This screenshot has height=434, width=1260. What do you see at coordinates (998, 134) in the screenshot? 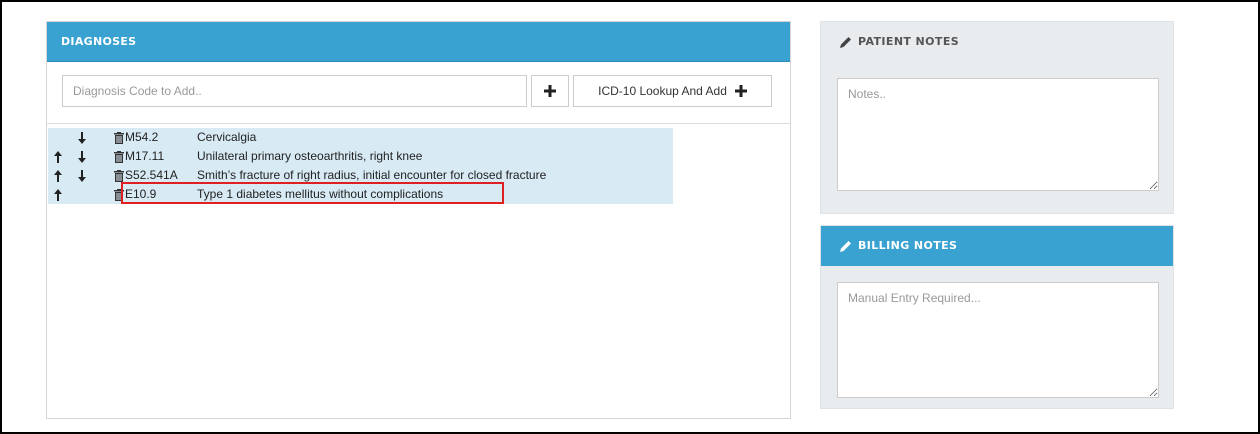
I see `patient-notes-textarea` at bounding box center [998, 134].